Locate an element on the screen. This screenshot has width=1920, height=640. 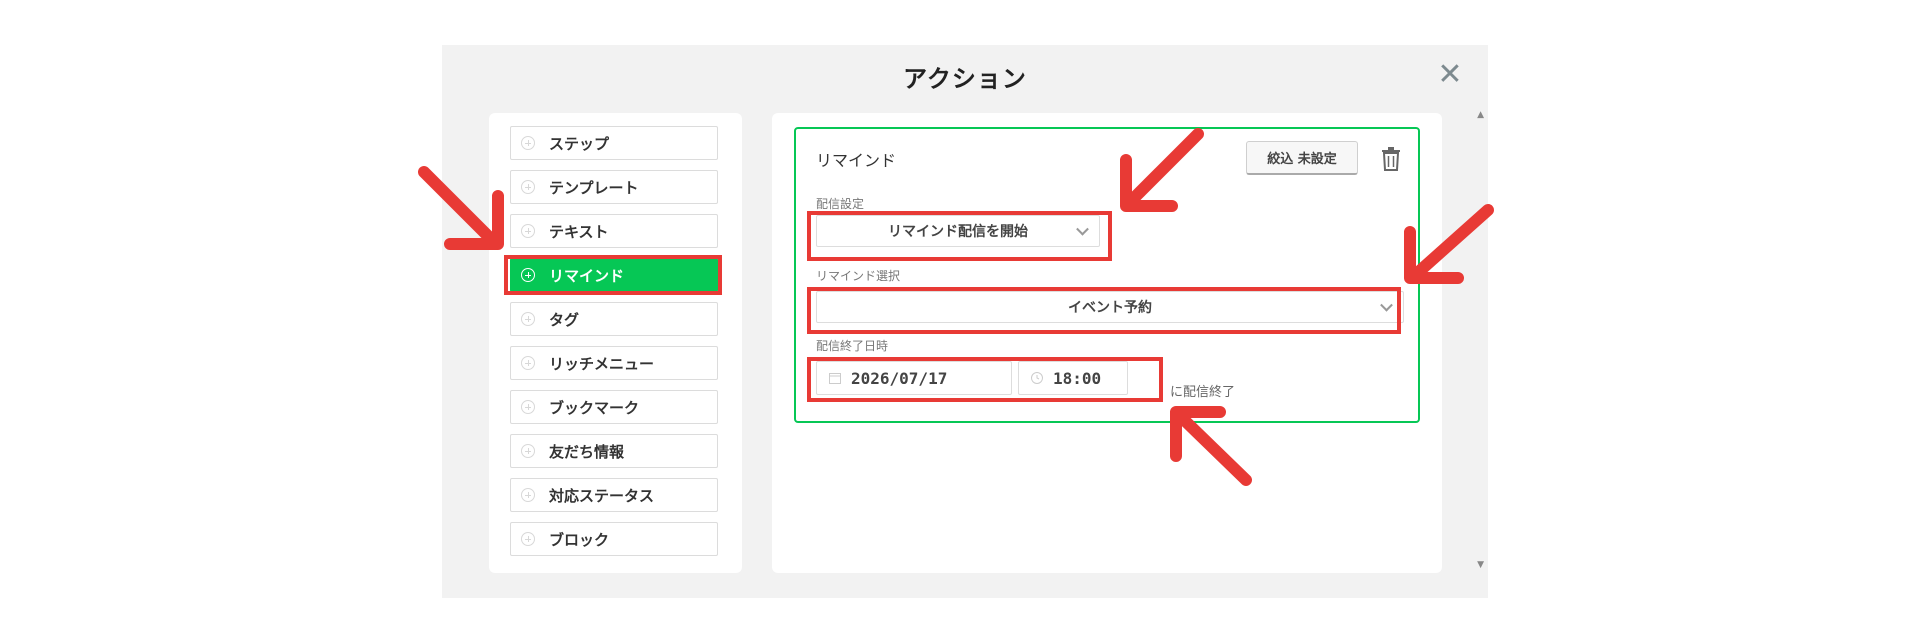
action-item-friend-info: 友だち情報 is located at coordinates (614, 451).